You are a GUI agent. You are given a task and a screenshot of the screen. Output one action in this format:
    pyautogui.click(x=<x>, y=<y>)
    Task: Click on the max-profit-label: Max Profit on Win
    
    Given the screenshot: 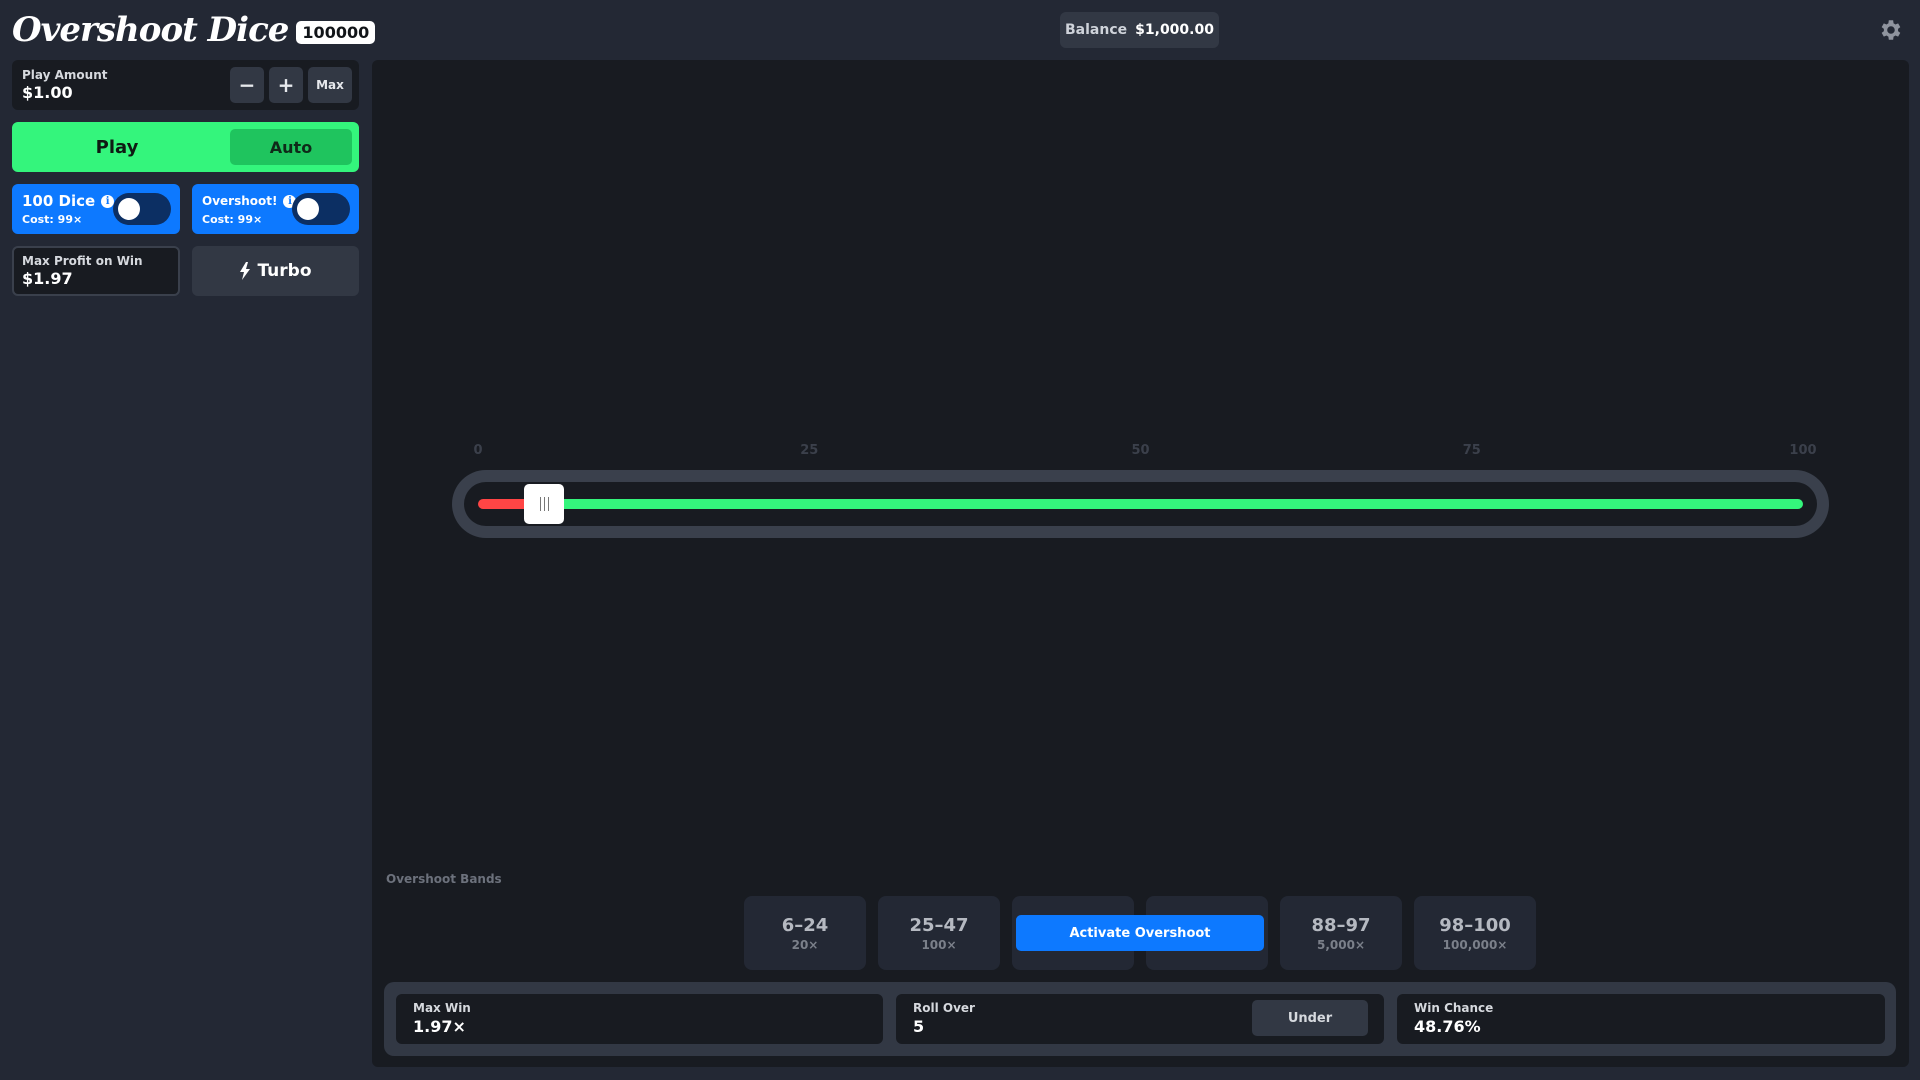 What is the action you would take?
    pyautogui.click(x=82, y=261)
    